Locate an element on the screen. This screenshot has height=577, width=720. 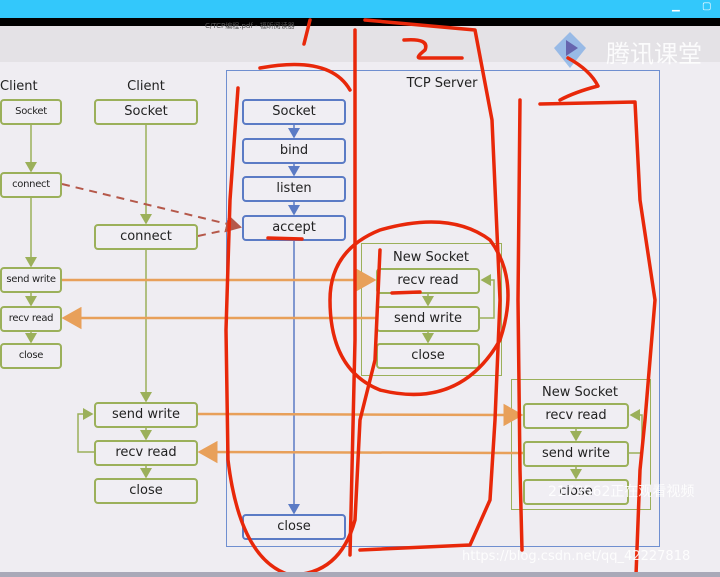
viewer-watermark: 2173562正在观看视频 is located at coordinates (621, 492).